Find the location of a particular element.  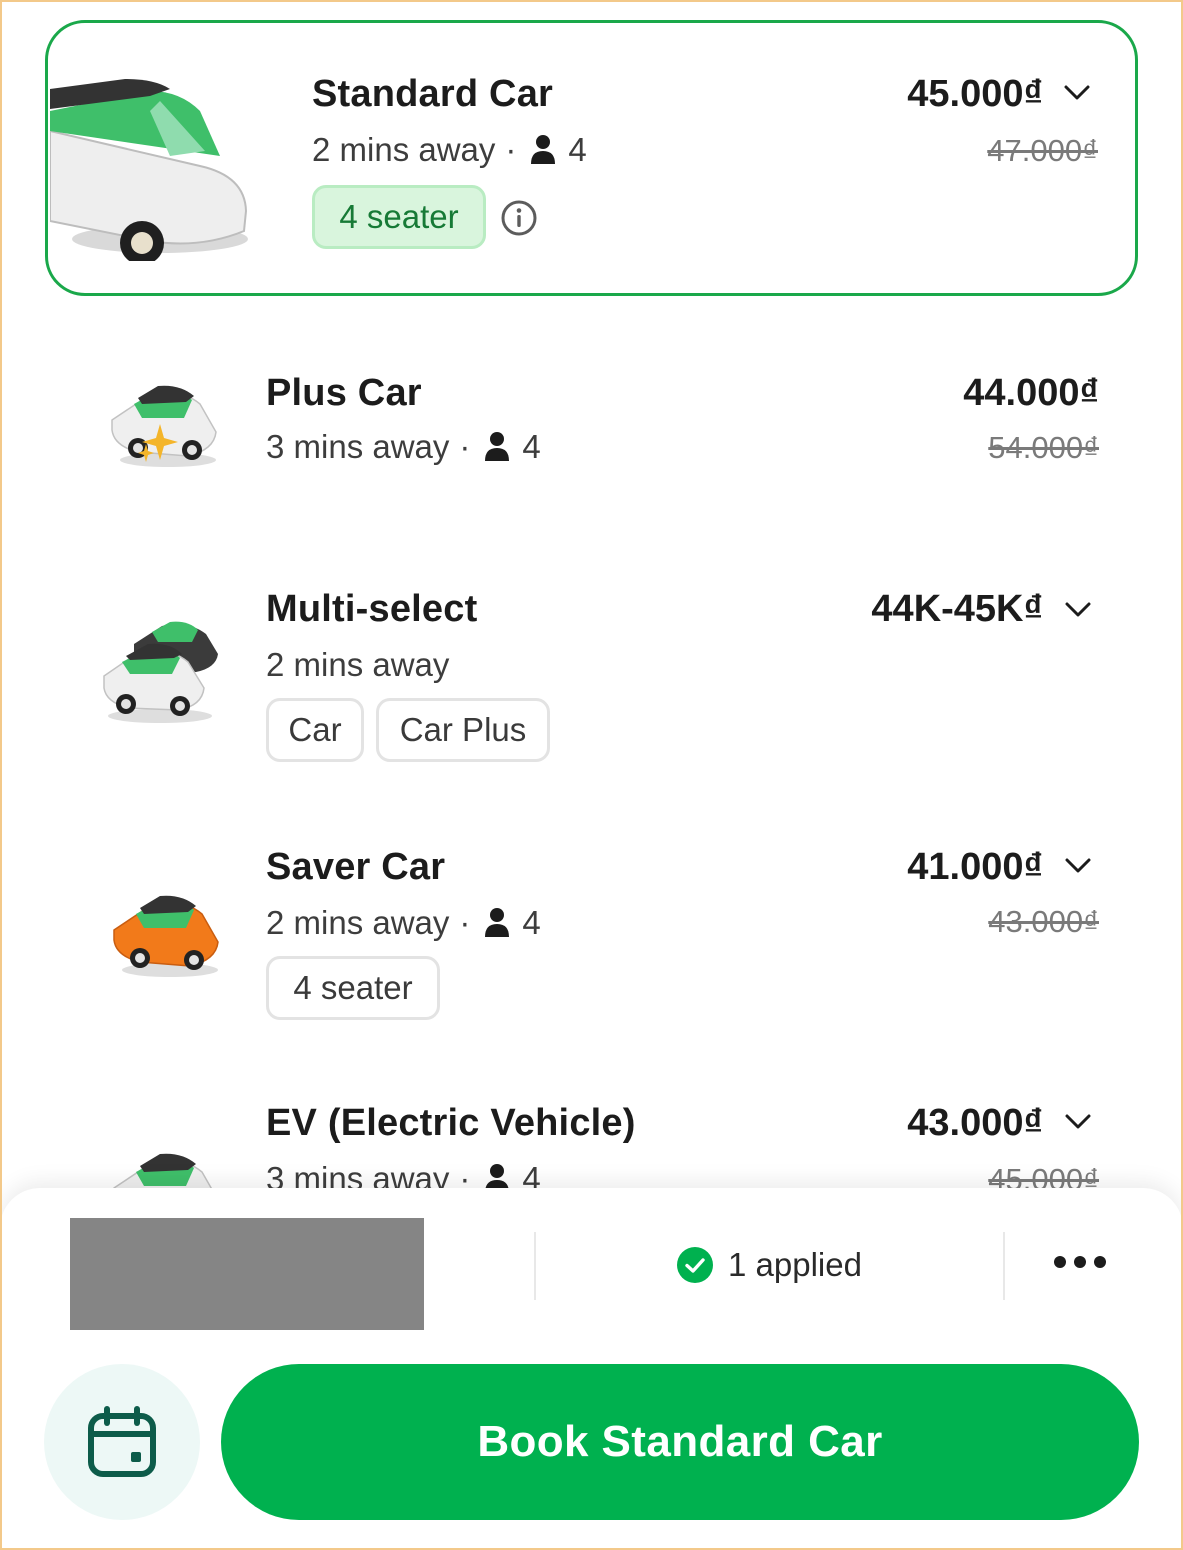

ride-name: Standard Car is located at coordinates (433, 94).